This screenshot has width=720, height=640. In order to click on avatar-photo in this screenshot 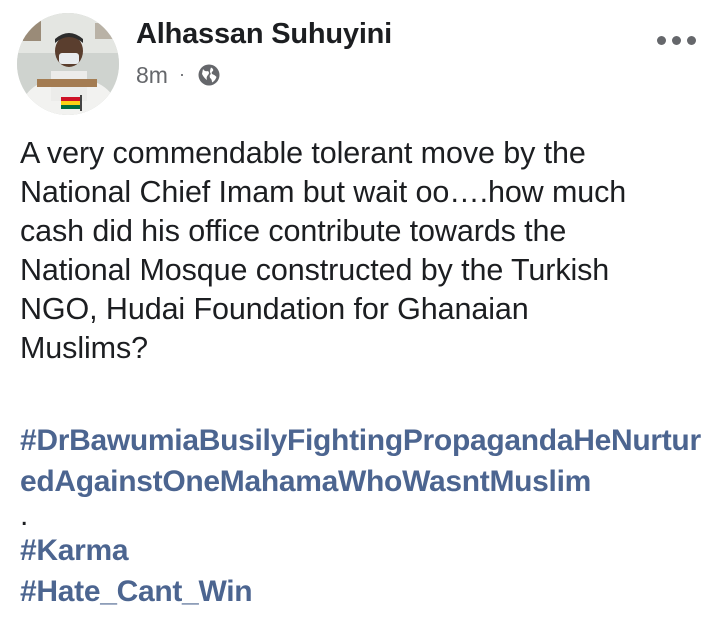, I will do `click(68, 64)`.